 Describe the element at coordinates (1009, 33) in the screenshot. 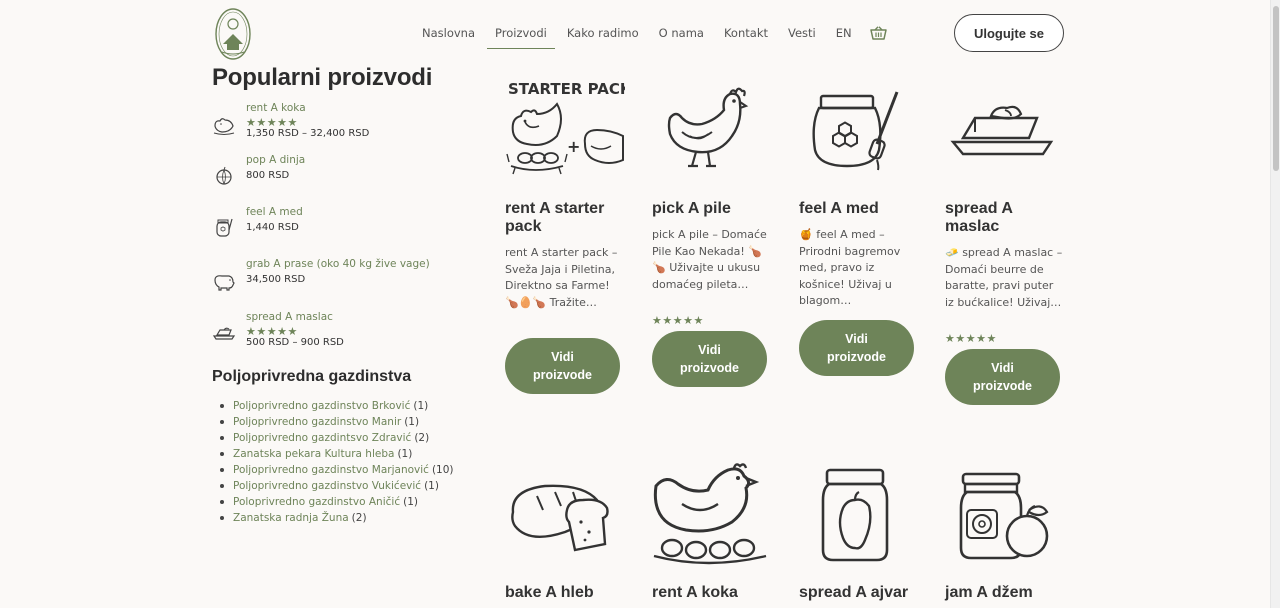

I see `login-button: Ulogujte se` at that location.